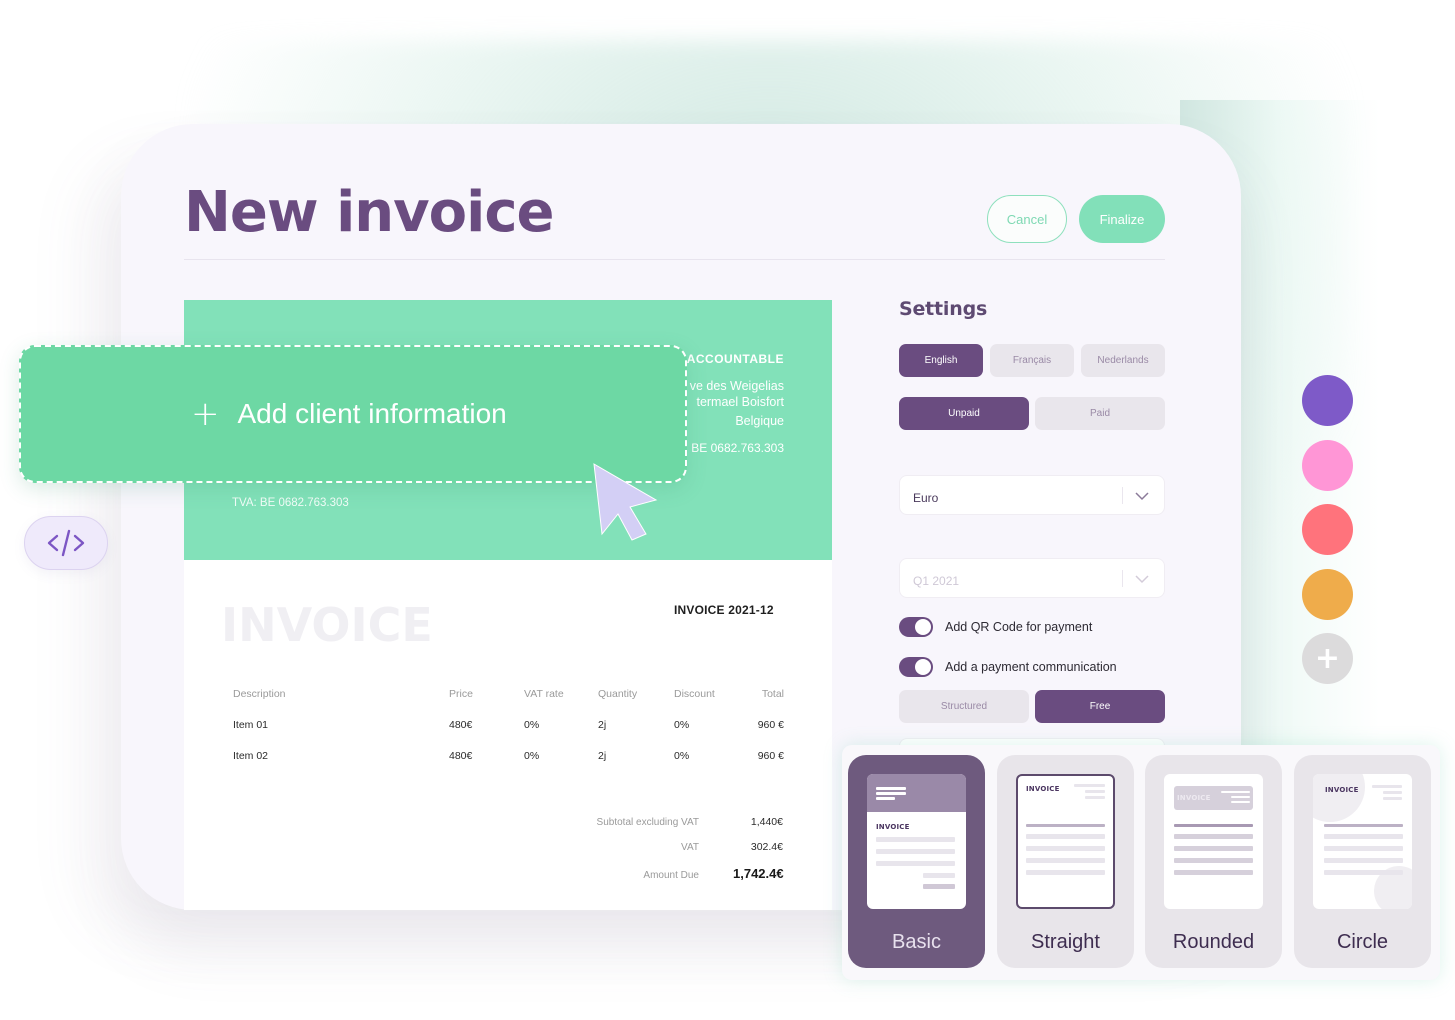 This screenshot has height=1020, width=1455. What do you see at coordinates (1100, 706) in the screenshot?
I see `communication-free: Free` at bounding box center [1100, 706].